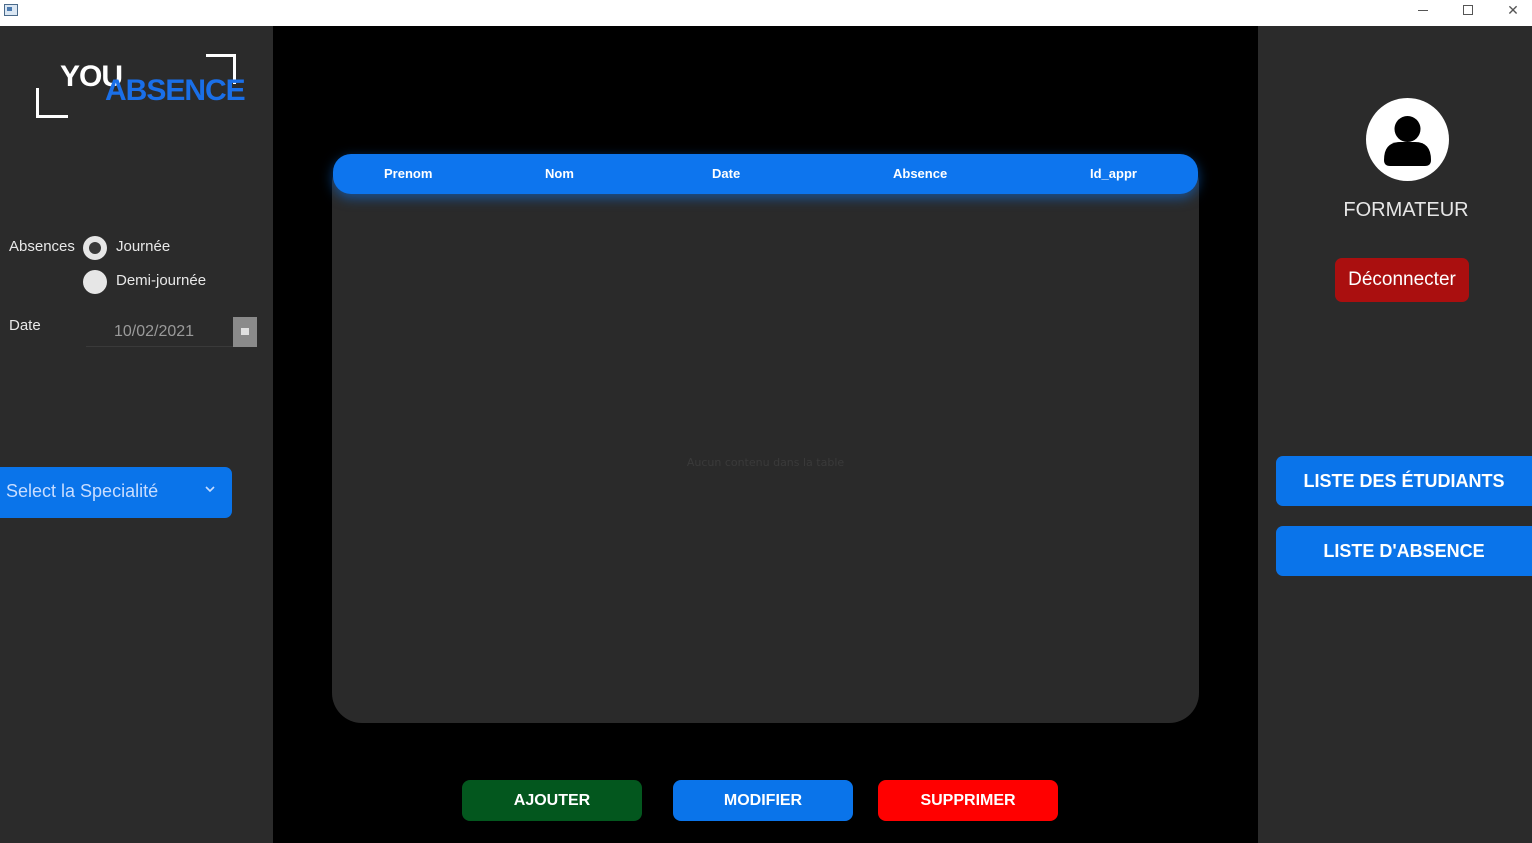 This screenshot has width=1532, height=843. I want to click on close-icon: ✕, so click(1513, 11).